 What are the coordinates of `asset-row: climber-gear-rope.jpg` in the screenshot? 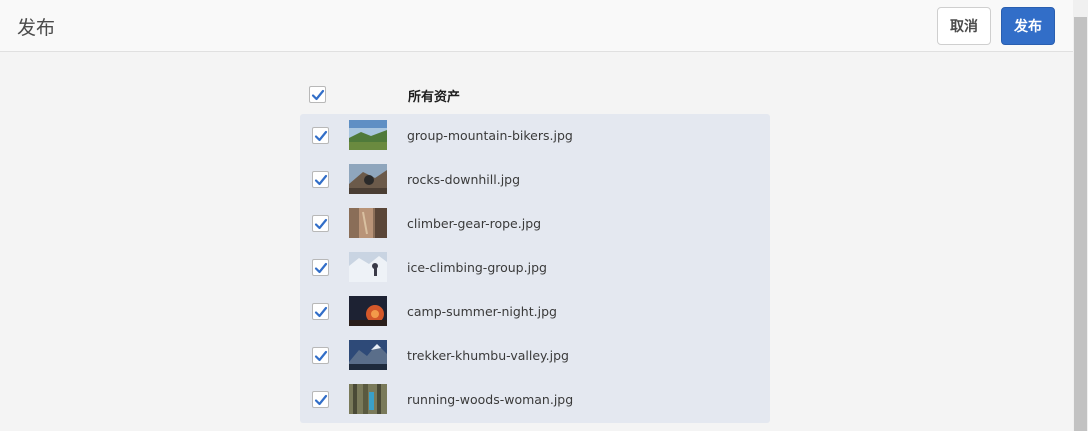 It's located at (535, 224).